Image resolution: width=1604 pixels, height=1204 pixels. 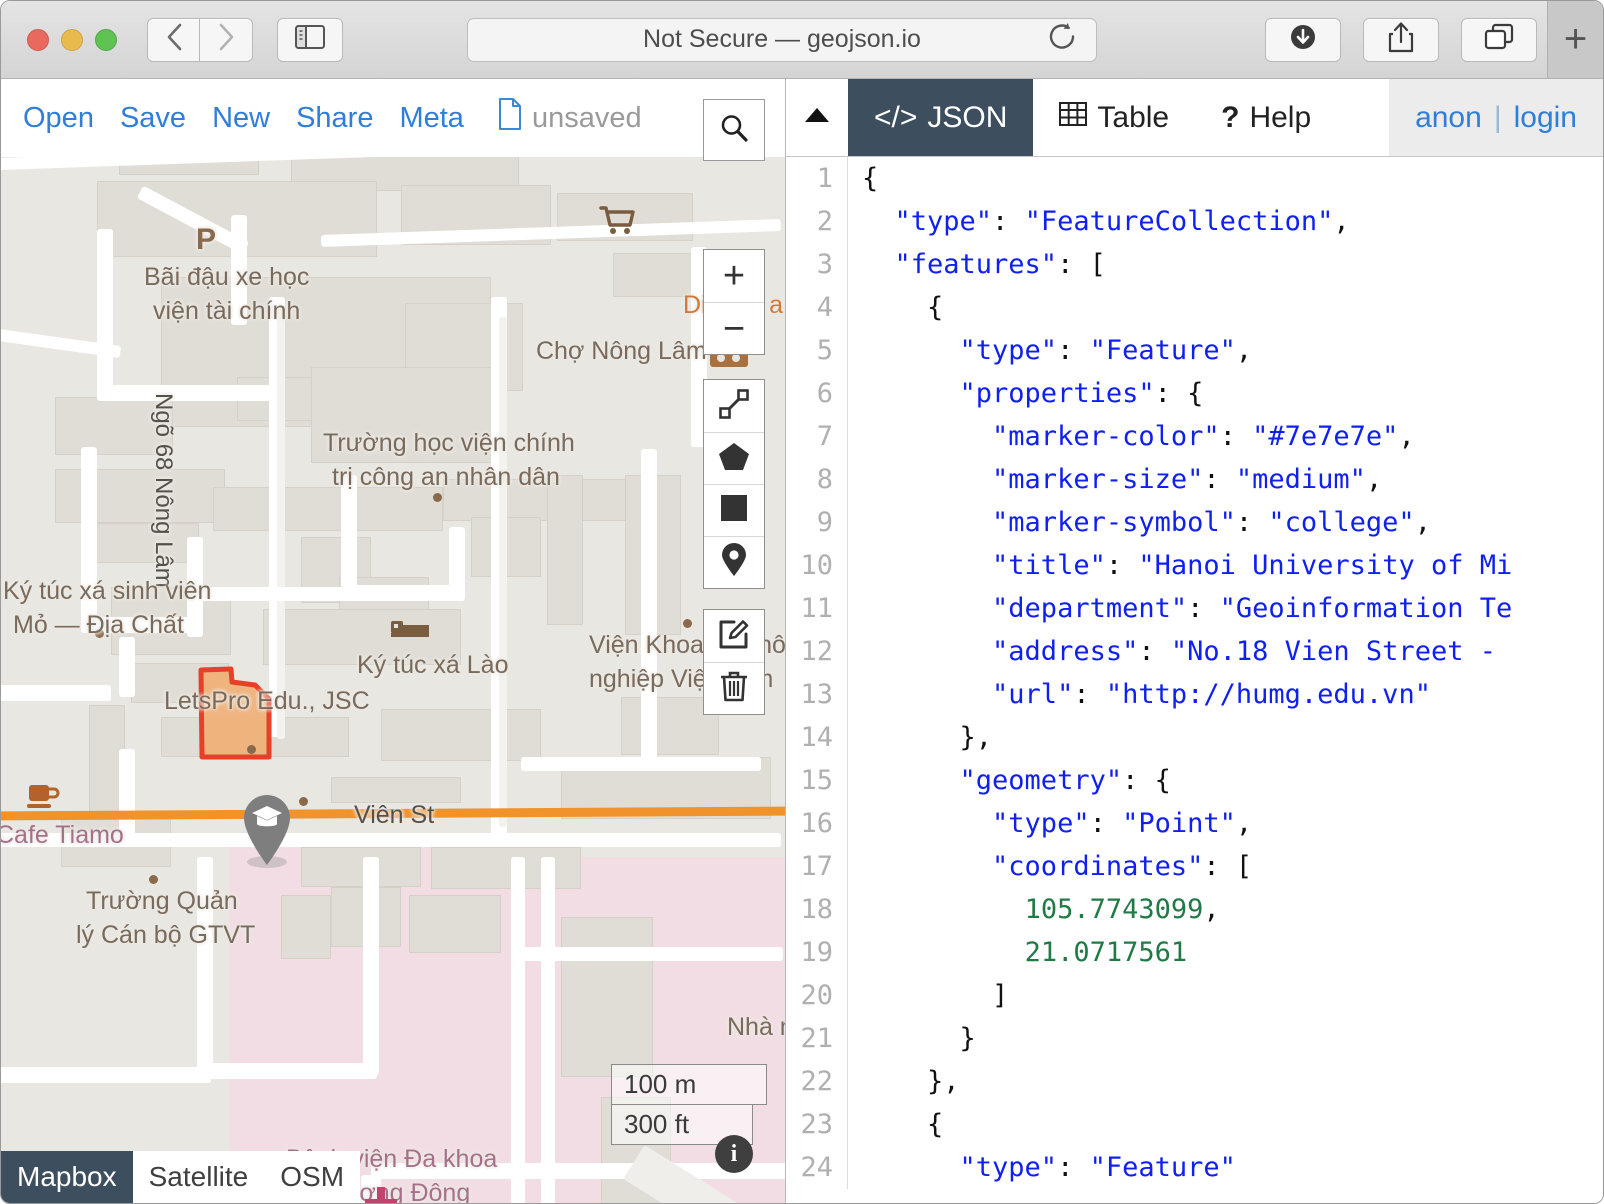 I want to click on tab-help-label: Help, so click(x=1280, y=117).